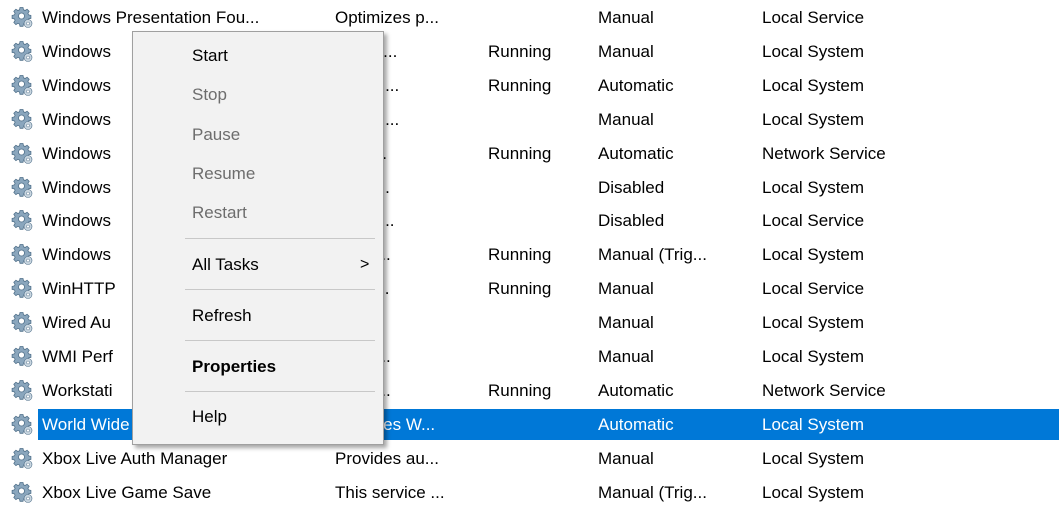 The height and width of the screenshot is (515, 1059). I want to click on menu-item-all-tasks: All Tasks >, so click(258, 265).